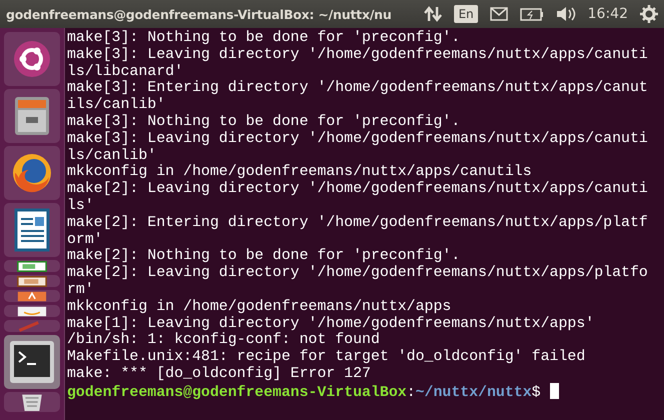  I want to click on terminal-icon, so click(32, 362).